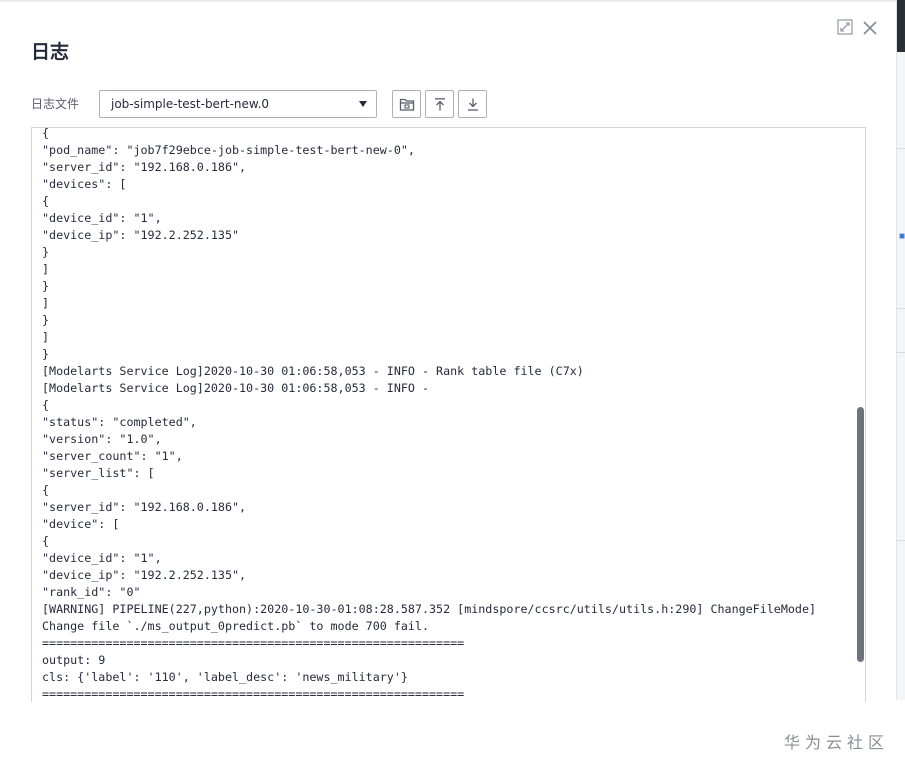 Image resolution: width=905 pixels, height=765 pixels. I want to click on log-line: "server_list": [, so click(98, 473).